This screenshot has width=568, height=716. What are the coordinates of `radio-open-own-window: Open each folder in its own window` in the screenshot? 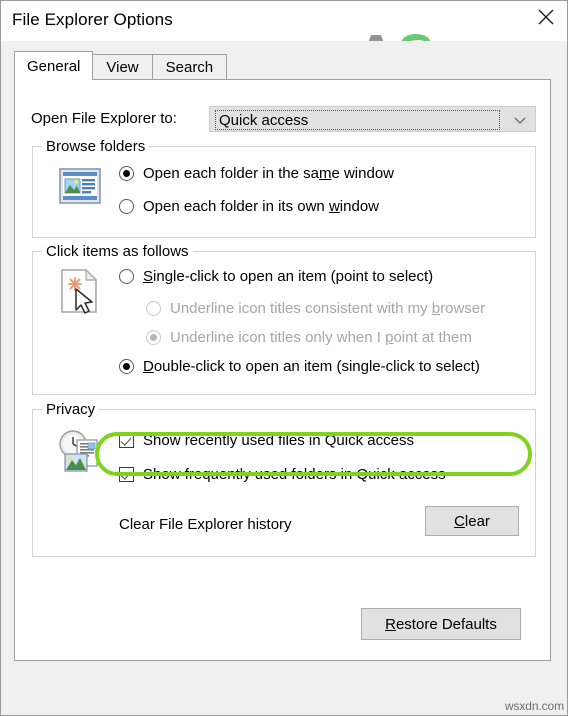 It's located at (249, 206).